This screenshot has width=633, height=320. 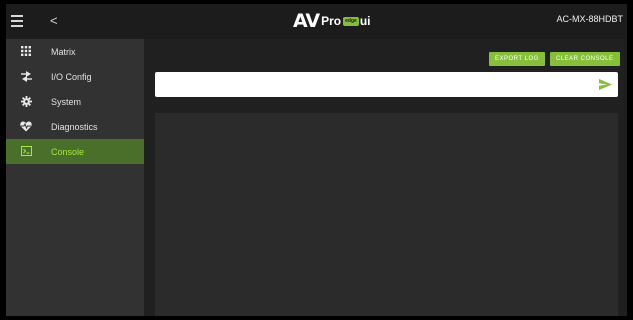 I want to click on grid-icon, so click(x=26, y=51).